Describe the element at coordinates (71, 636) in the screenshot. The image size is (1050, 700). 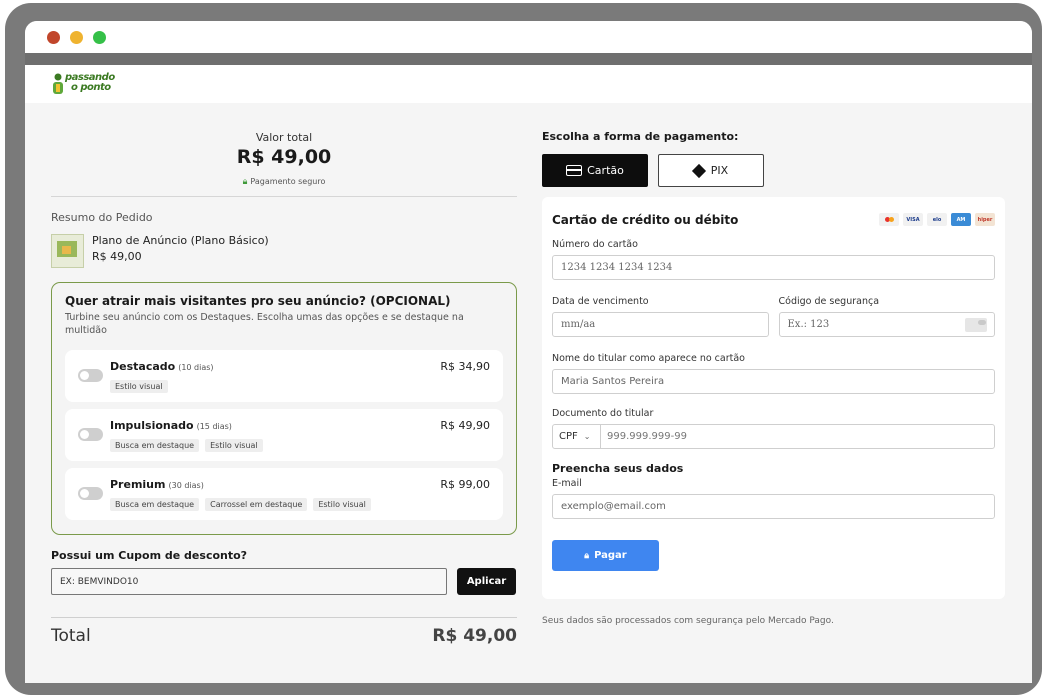
I see `grand-total-label: Total` at that location.